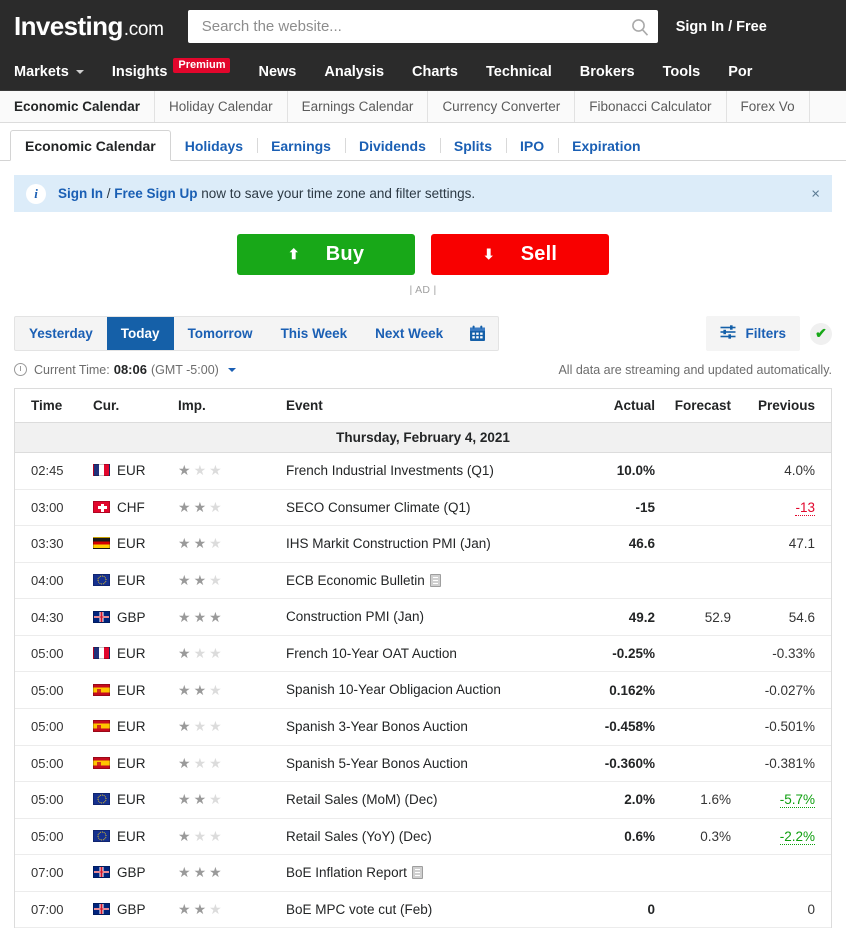 The image size is (846, 952). Describe the element at coordinates (606, 145) in the screenshot. I see `tab-expiration: Expiration` at that location.